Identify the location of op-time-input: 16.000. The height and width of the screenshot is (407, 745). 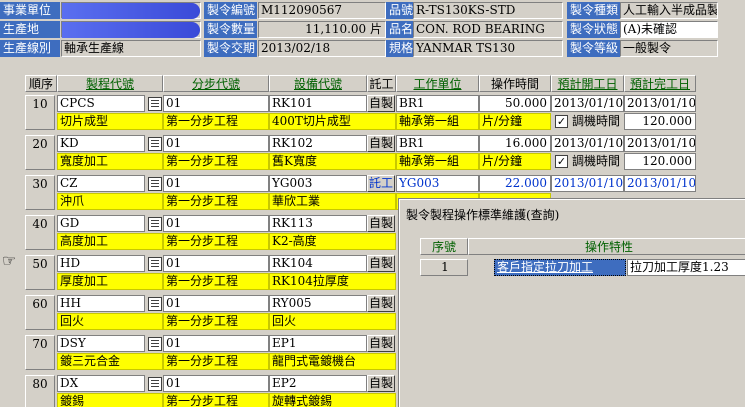
(515, 143).